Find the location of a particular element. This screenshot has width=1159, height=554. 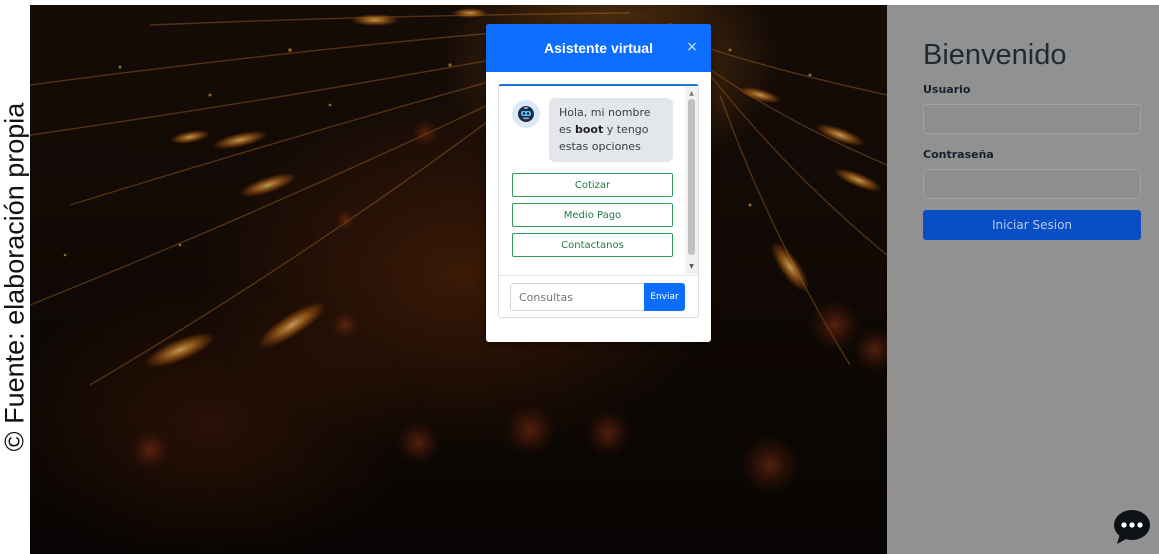

option-medio-pago-button: Medio Pago is located at coordinates (592, 215).